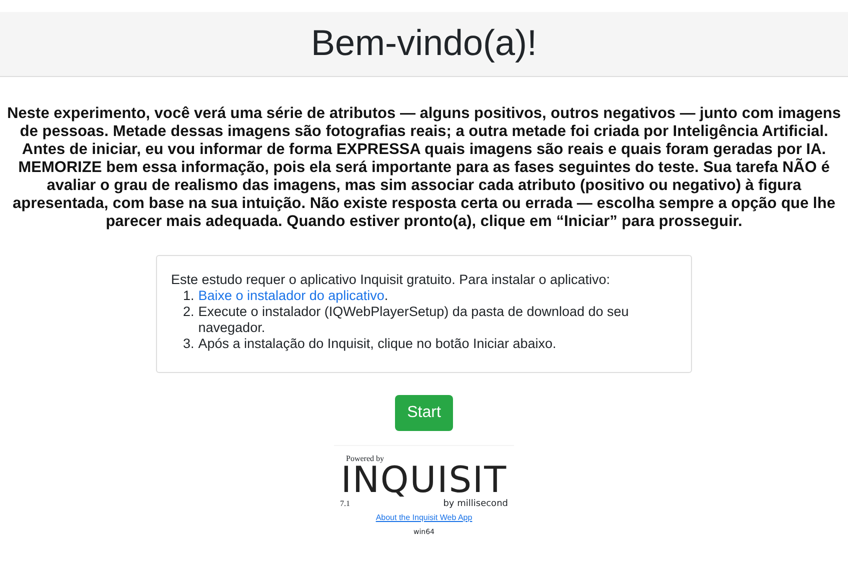  I want to click on page-title: Bem-vindo(a)!, so click(424, 43).